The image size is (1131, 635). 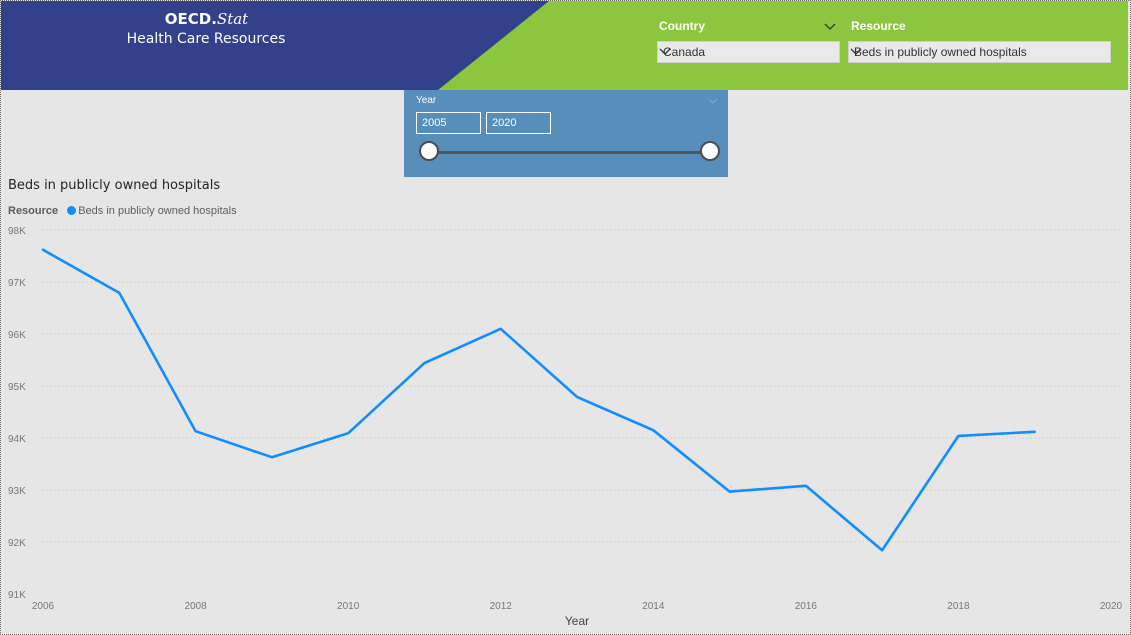 What do you see at coordinates (17, 413) in the screenshot?
I see `y-axis: 98K 97K 96K 95K 94K 93K 92K 91K` at bounding box center [17, 413].